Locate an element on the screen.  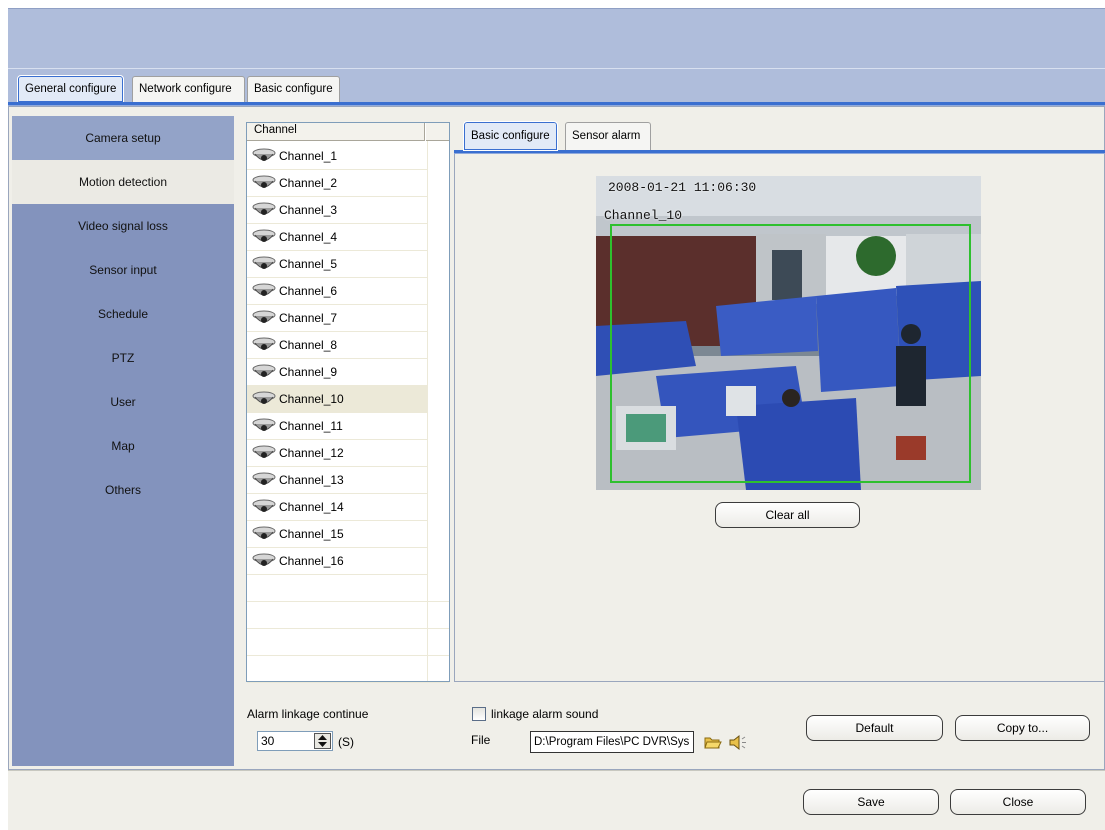
tab-basic-configure: Basic configure is located at coordinates (293, 89).